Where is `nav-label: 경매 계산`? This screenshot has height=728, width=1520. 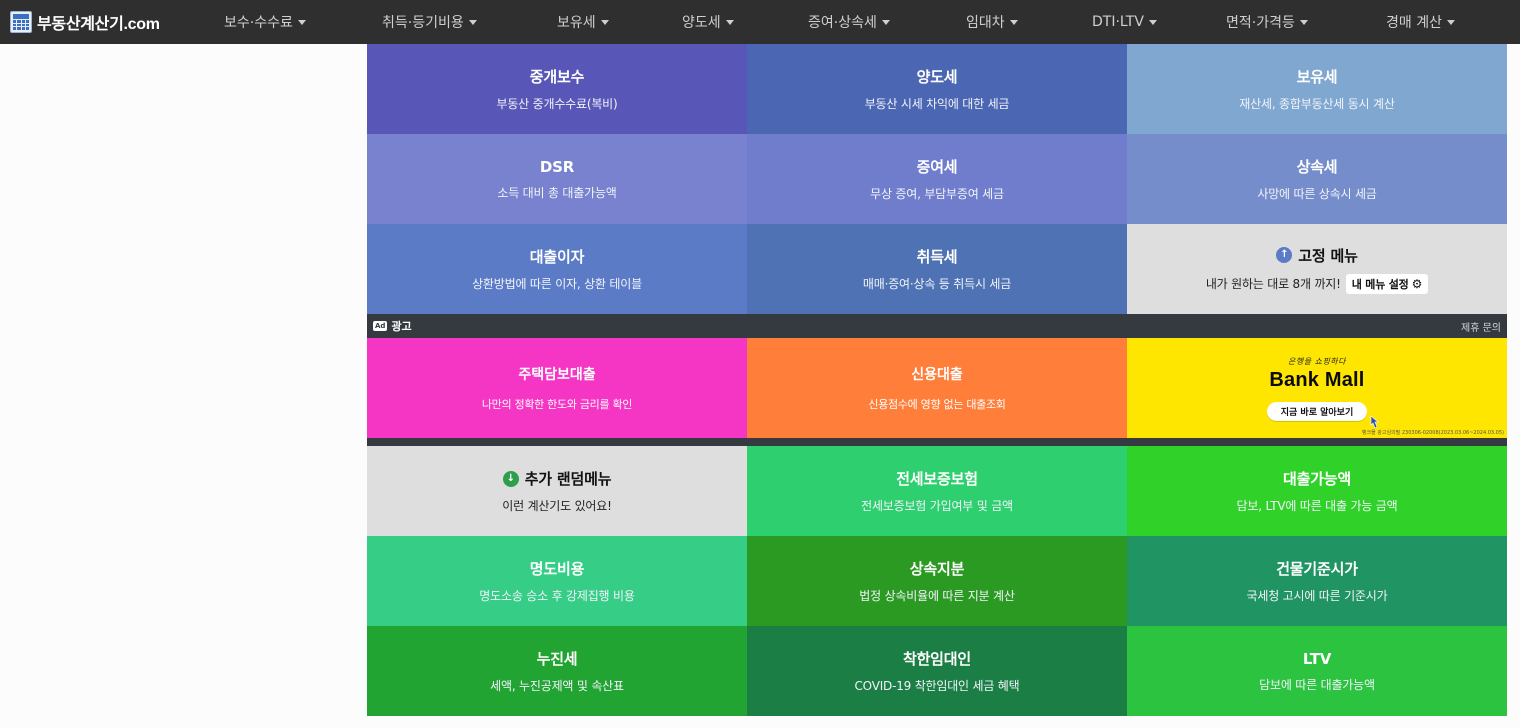 nav-label: 경매 계산 is located at coordinates (1414, 23).